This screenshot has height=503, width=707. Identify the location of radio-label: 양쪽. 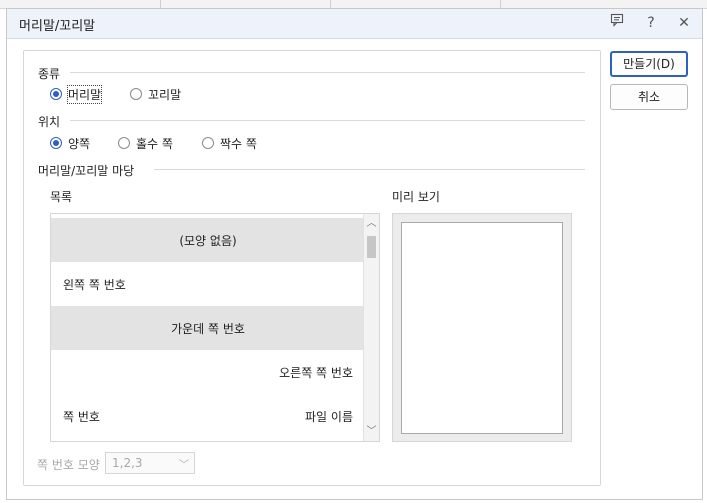
(79, 143).